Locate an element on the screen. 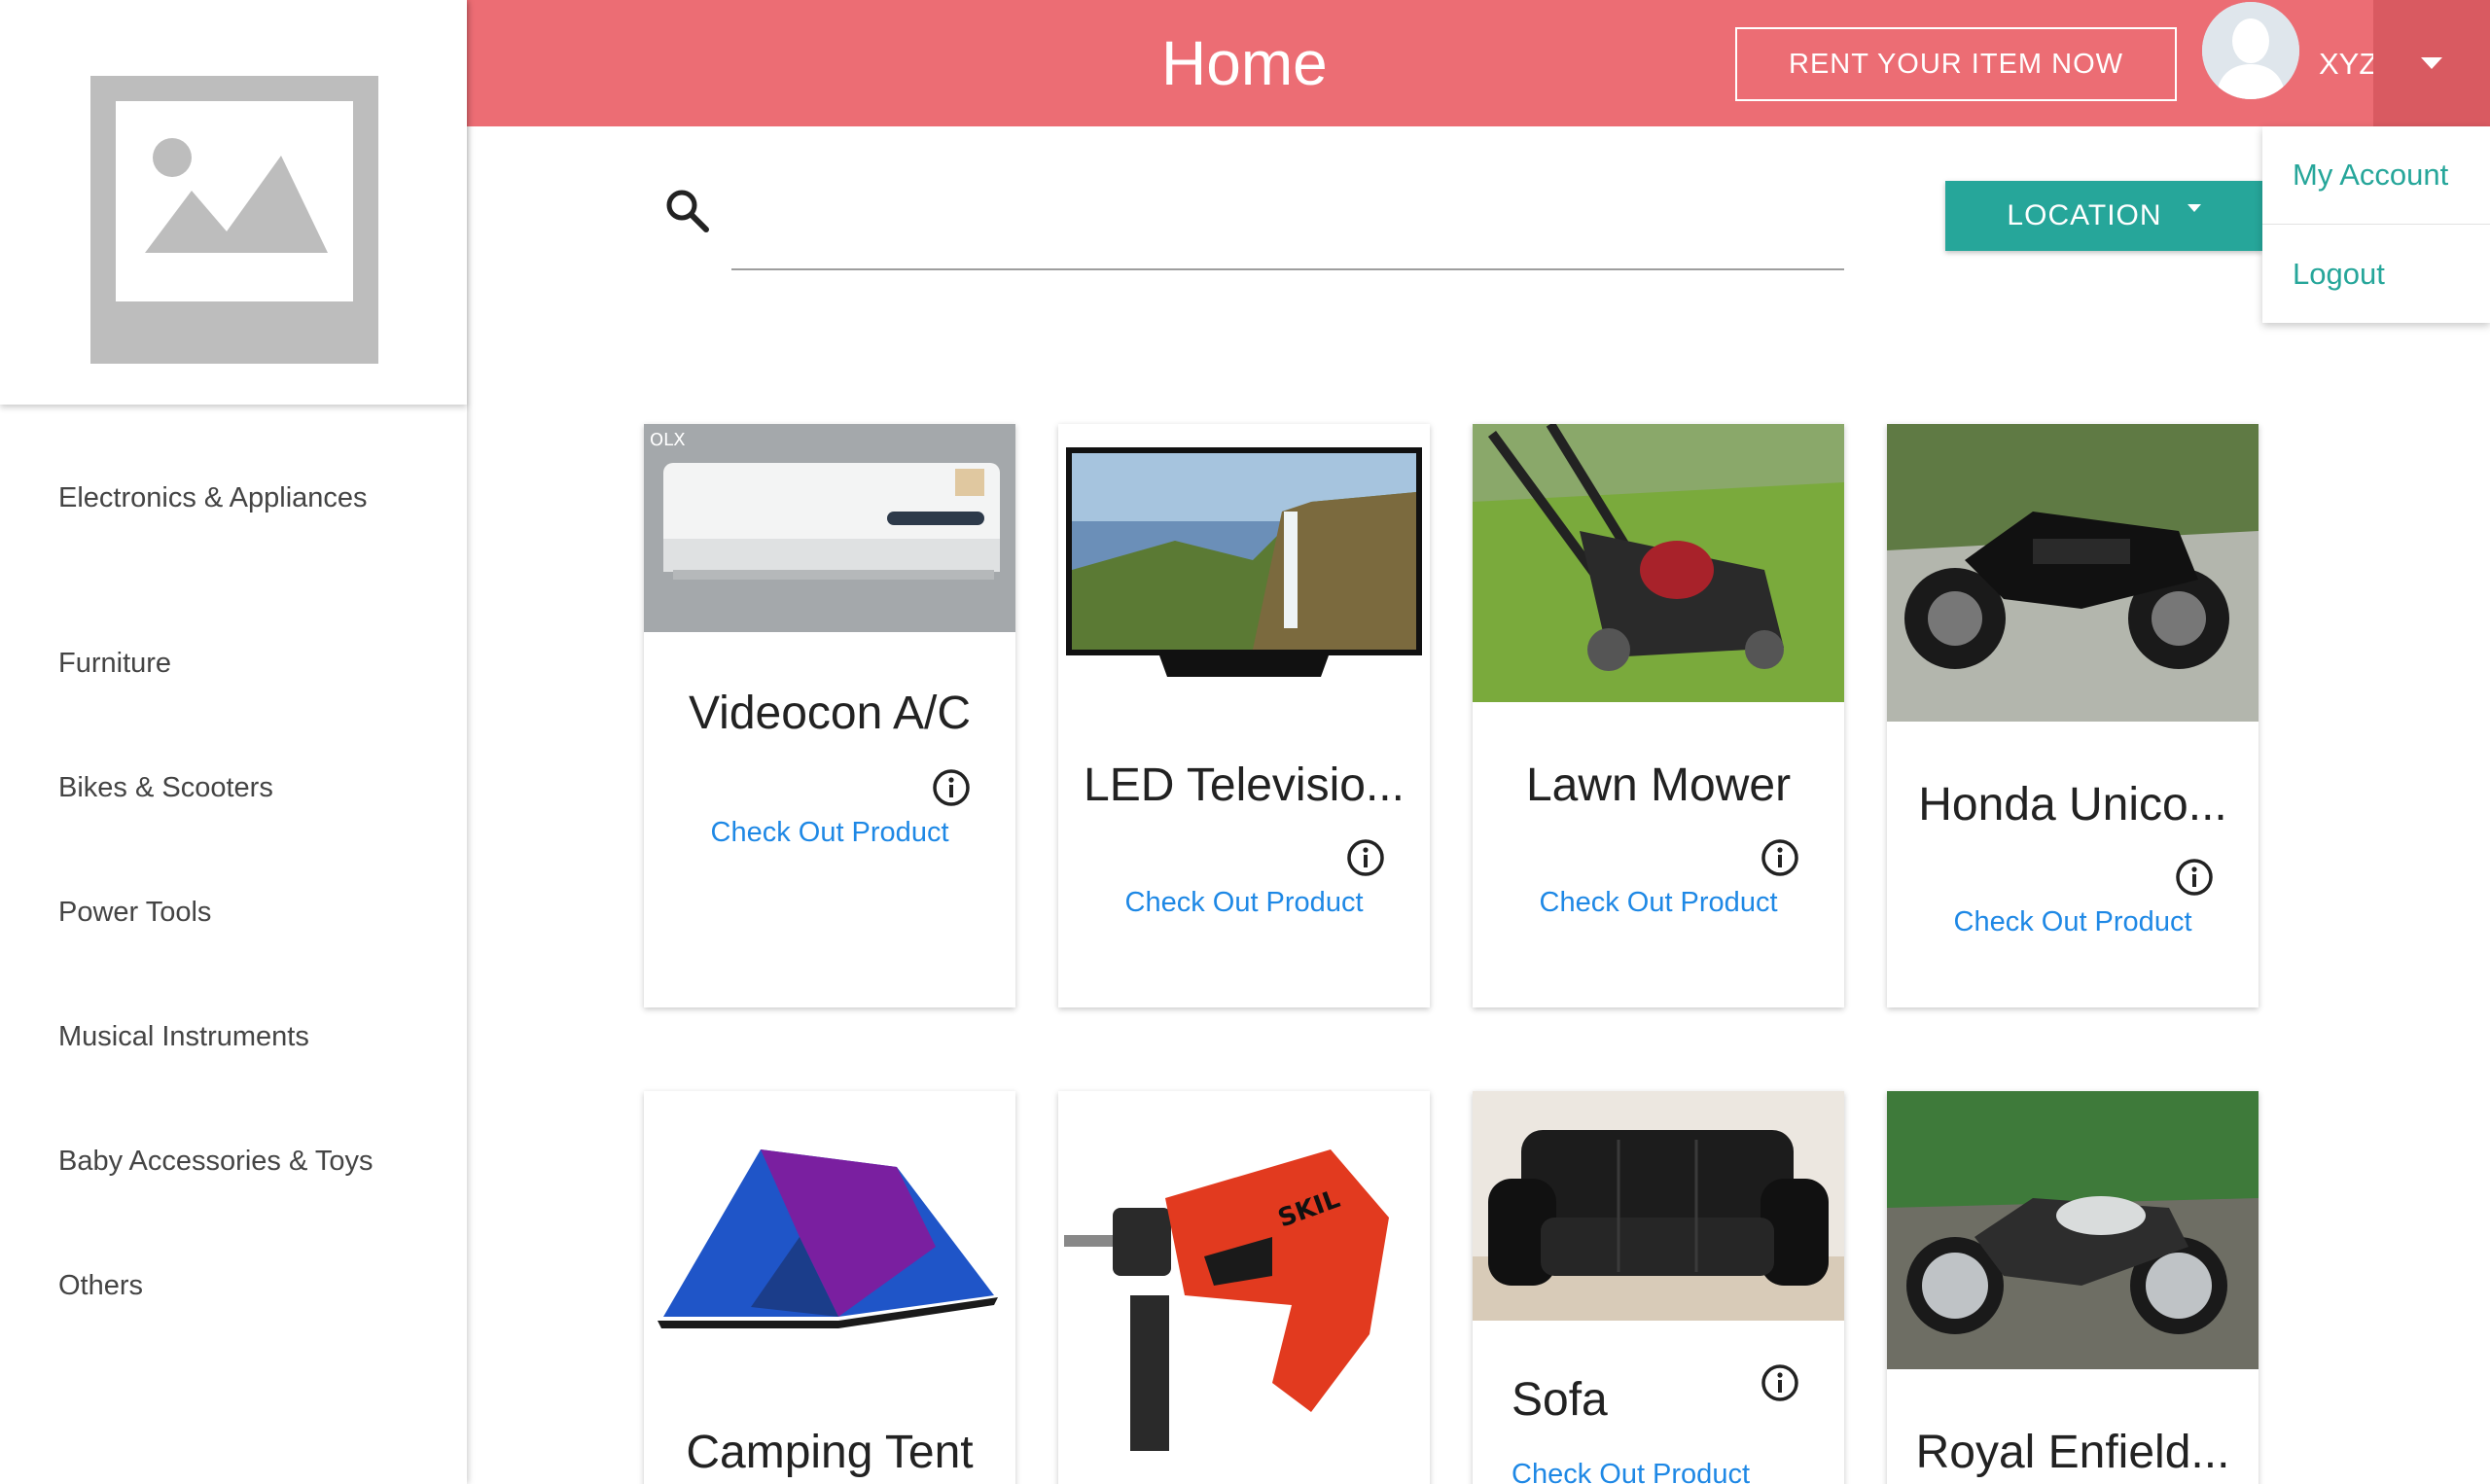 The image size is (2490, 1484). product-title: Lawn Mower is located at coordinates (1658, 786).